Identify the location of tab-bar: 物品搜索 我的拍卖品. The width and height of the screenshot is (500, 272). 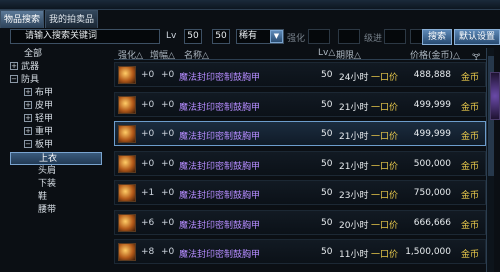
(49, 19).